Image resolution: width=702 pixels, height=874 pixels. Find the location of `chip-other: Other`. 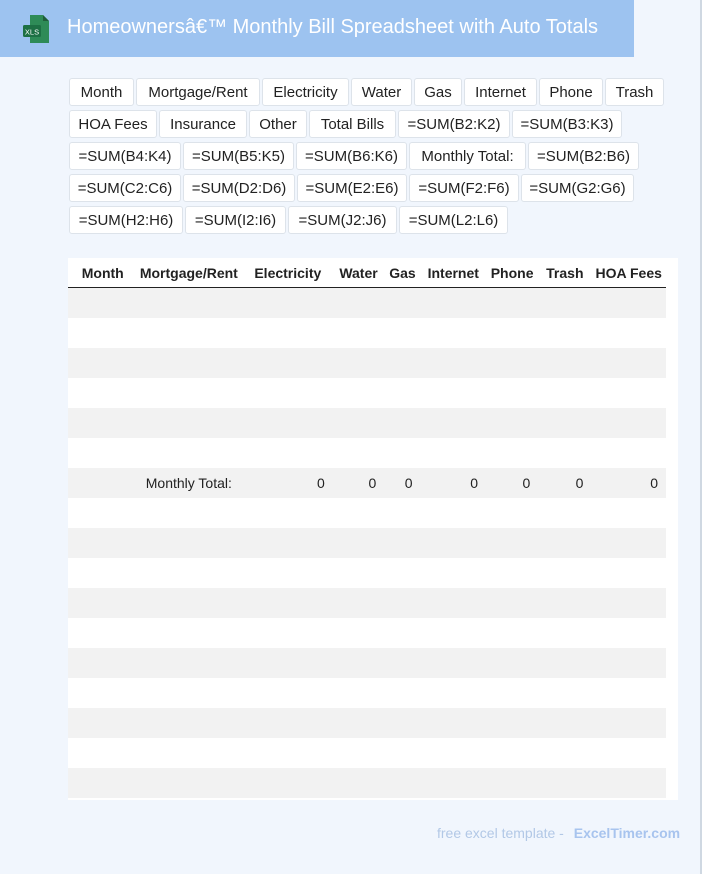

chip-other: Other is located at coordinates (278, 124).